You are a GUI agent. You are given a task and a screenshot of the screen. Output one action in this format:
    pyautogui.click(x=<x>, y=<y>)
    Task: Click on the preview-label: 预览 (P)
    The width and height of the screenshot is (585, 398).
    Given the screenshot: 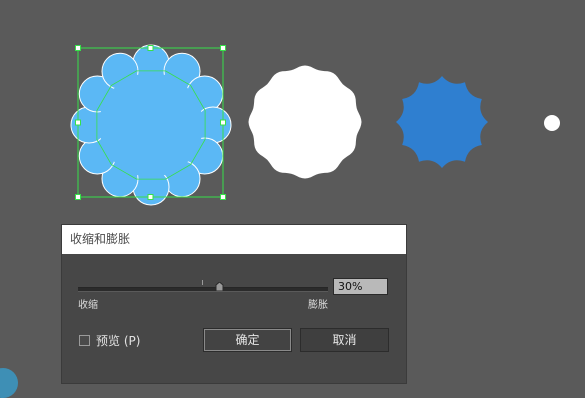 What is the action you would take?
    pyautogui.click(x=118, y=340)
    